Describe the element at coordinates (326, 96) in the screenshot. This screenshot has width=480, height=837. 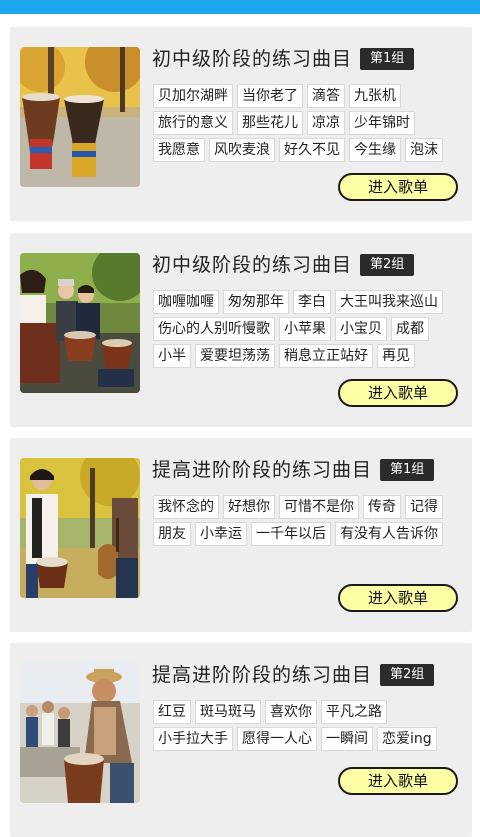
I see `song-tag: 滴答` at that location.